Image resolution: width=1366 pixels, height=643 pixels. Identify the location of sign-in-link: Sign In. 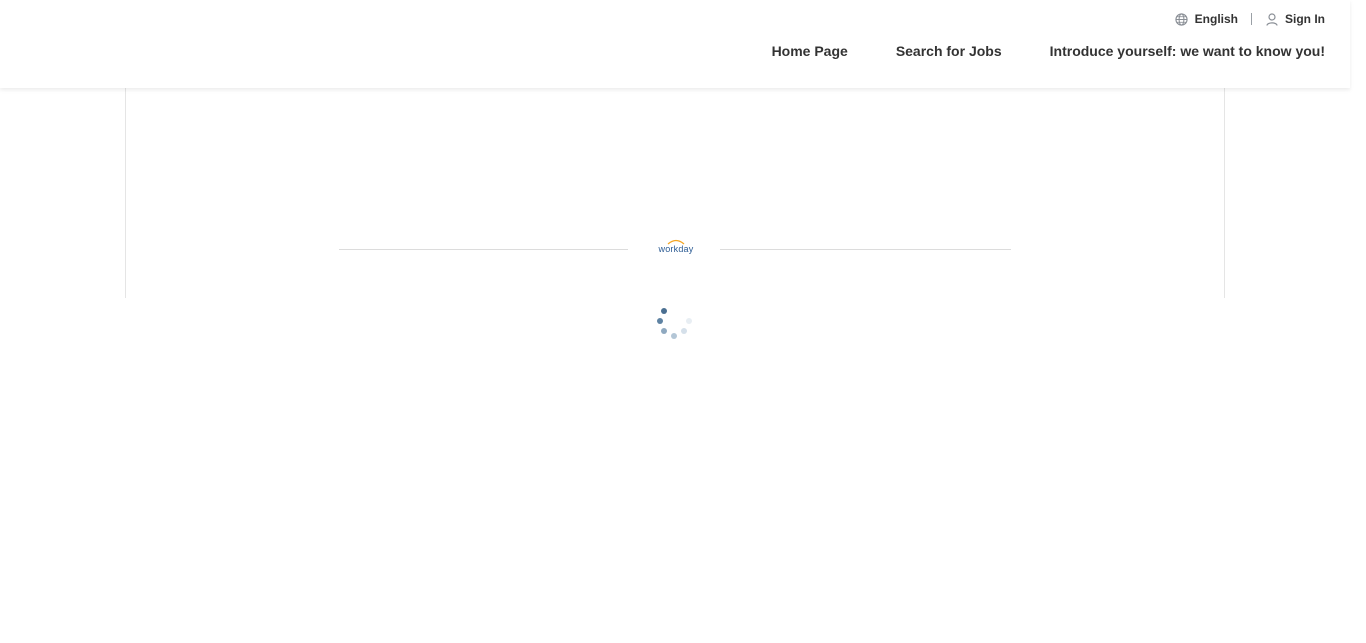
(1295, 19).